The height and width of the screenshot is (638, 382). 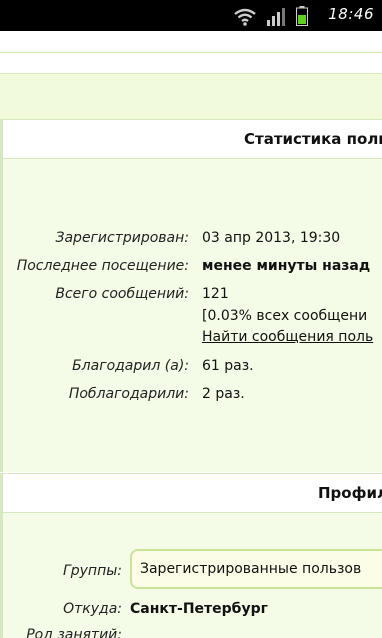 What do you see at coordinates (192, 319) in the screenshot?
I see `stats-row-posts-percent: [0.03% всех сообщени` at bounding box center [192, 319].